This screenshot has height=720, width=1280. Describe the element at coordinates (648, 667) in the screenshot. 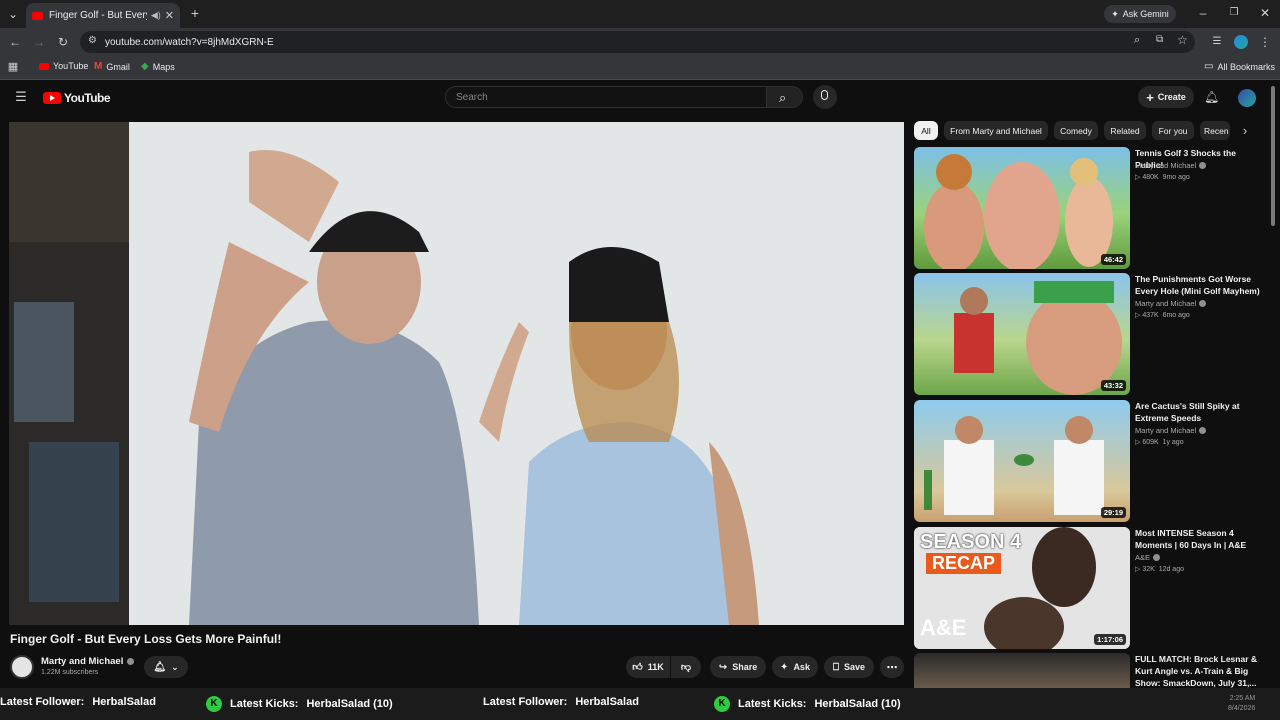

I see `like-button: 👍︎ 11K` at that location.